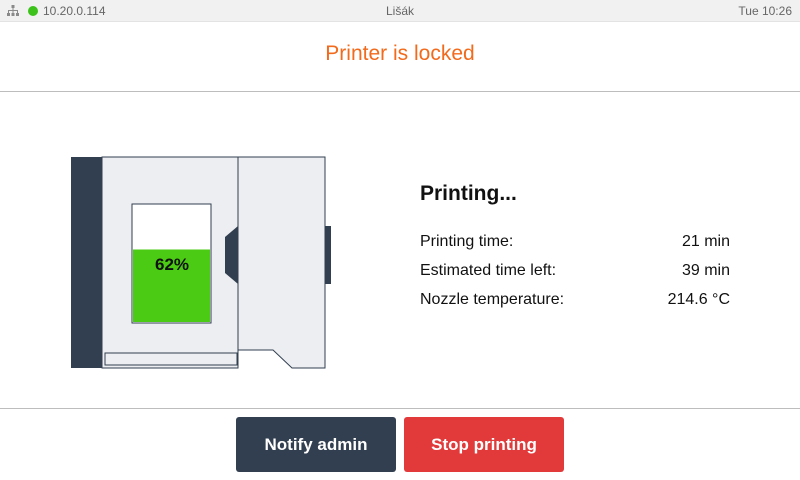  Describe the element at coordinates (575, 271) in the screenshot. I see `info-row-time-left: Estimated time left: 39 min` at that location.